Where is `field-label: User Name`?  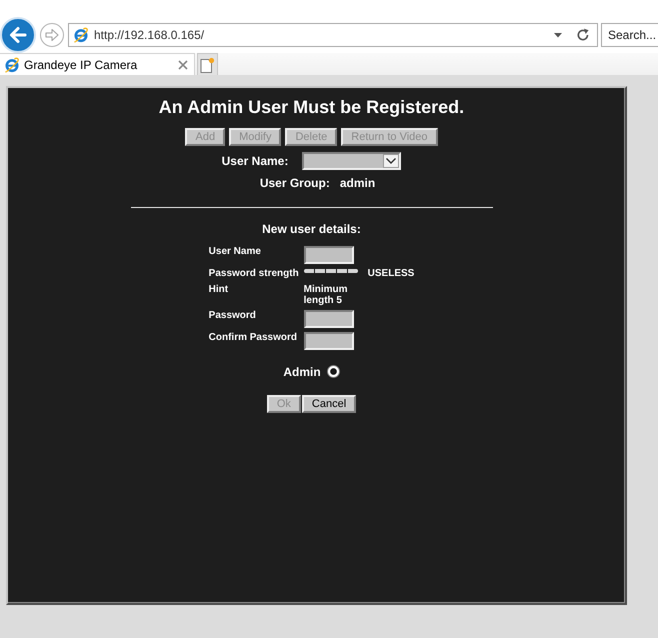
field-label: User Name is located at coordinates (235, 252).